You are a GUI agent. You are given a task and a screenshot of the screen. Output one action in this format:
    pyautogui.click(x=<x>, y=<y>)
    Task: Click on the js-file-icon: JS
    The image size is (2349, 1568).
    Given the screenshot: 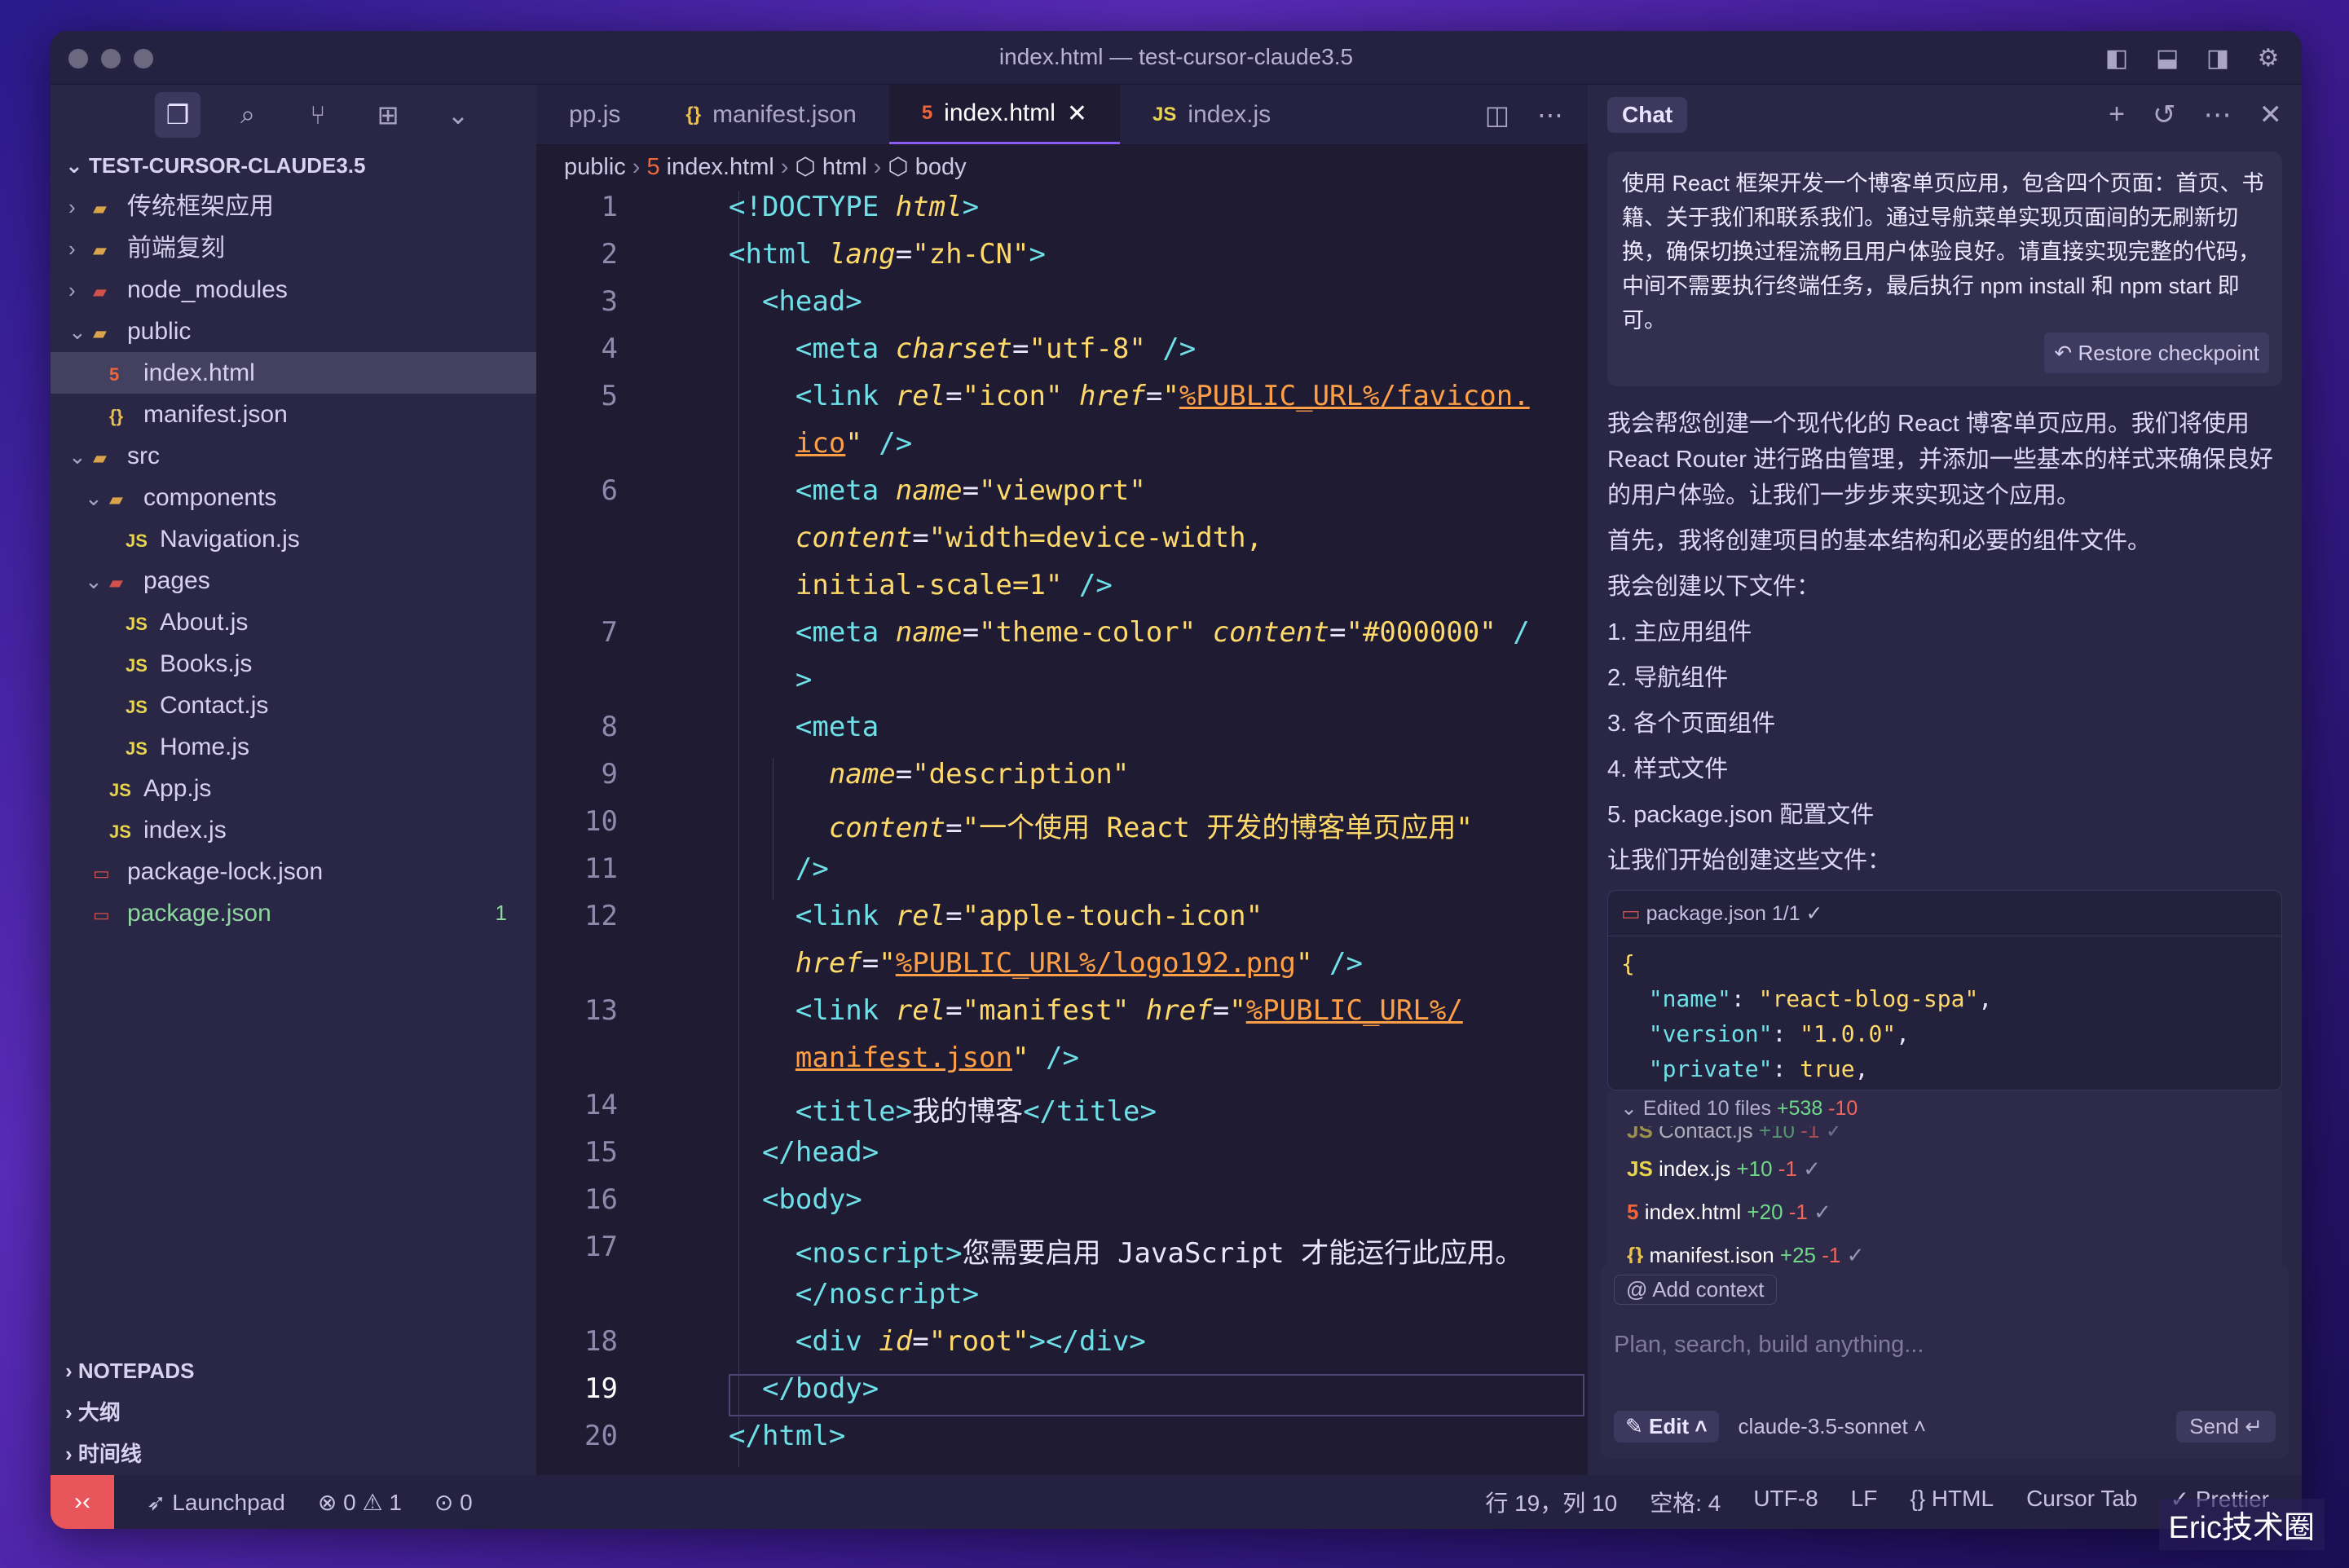 What is the action you would take?
    pyautogui.click(x=1643, y=1134)
    